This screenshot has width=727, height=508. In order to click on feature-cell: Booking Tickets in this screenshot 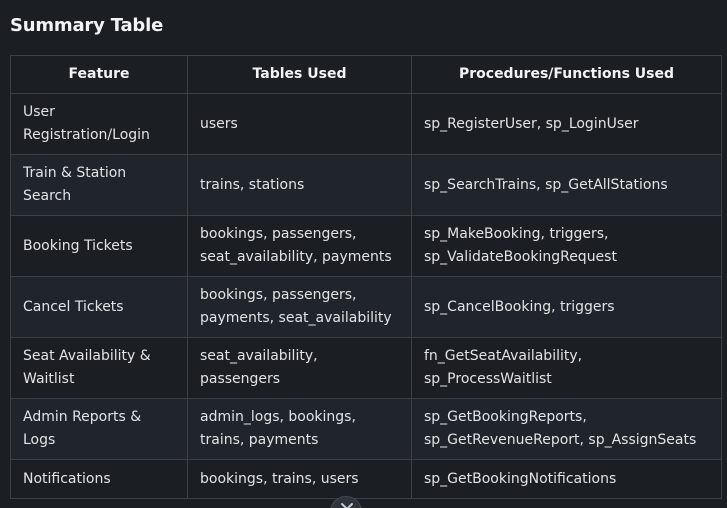, I will do `click(99, 246)`.